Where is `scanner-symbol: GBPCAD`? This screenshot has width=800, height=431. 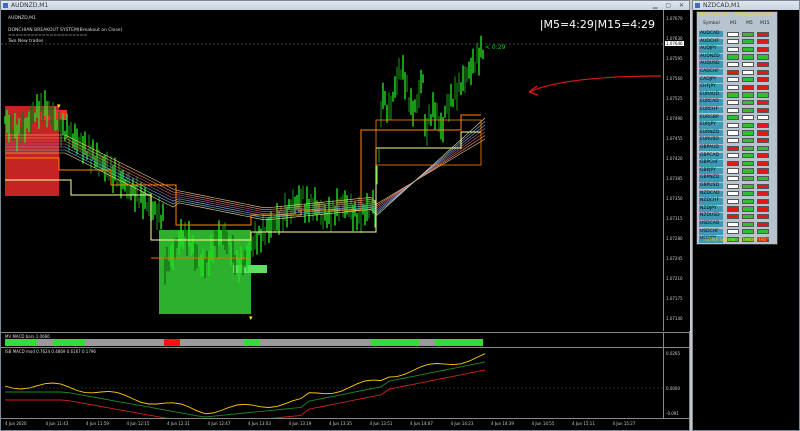 scanner-symbol: GBPCAD is located at coordinates (711, 155).